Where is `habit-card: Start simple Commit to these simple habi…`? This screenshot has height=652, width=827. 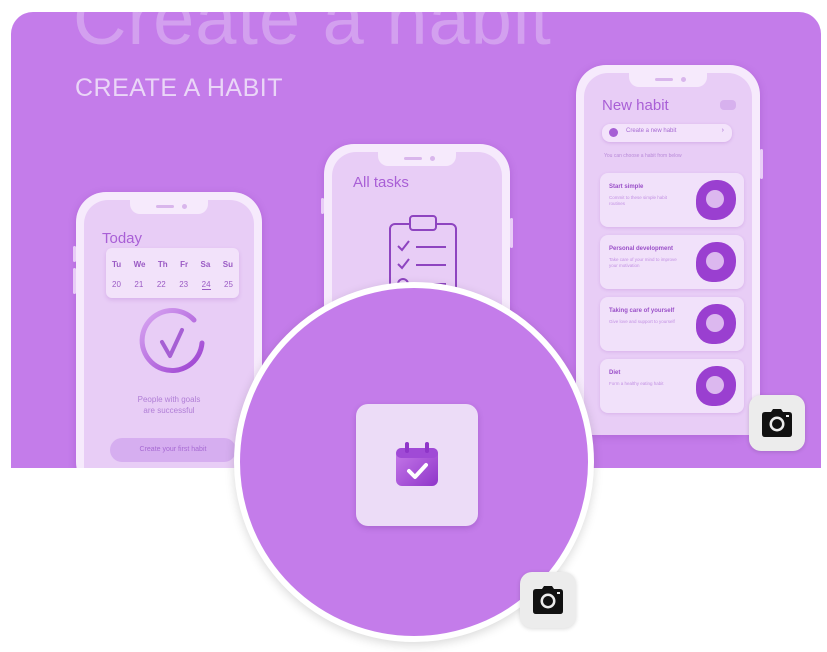
habit-card: Start simple Commit to these simple habi… is located at coordinates (672, 200).